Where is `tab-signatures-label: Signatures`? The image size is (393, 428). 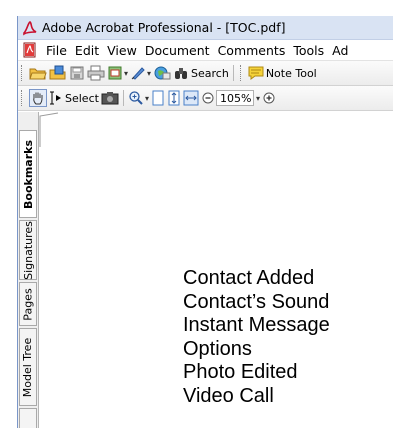
tab-signatures-label: Signatures is located at coordinates (28, 250).